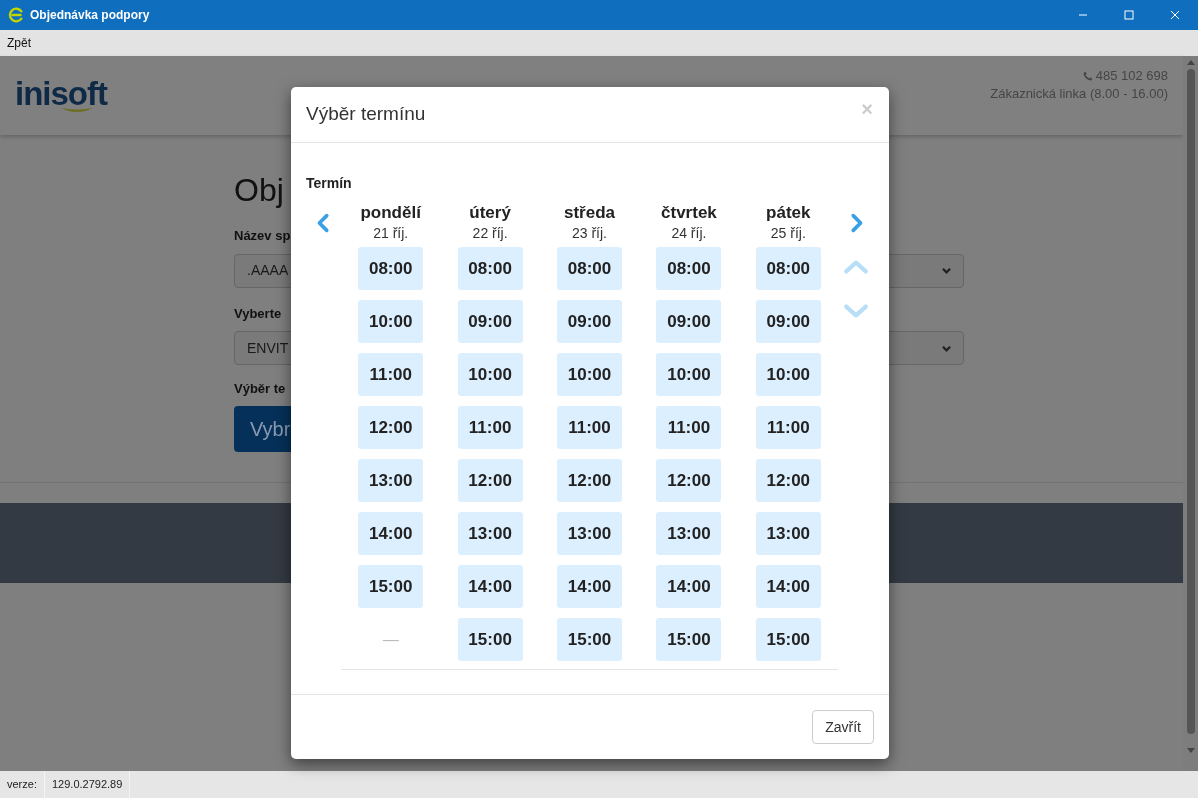 The height and width of the screenshot is (798, 1198). What do you see at coordinates (259, 190) in the screenshot?
I see `page-heading: Obj` at bounding box center [259, 190].